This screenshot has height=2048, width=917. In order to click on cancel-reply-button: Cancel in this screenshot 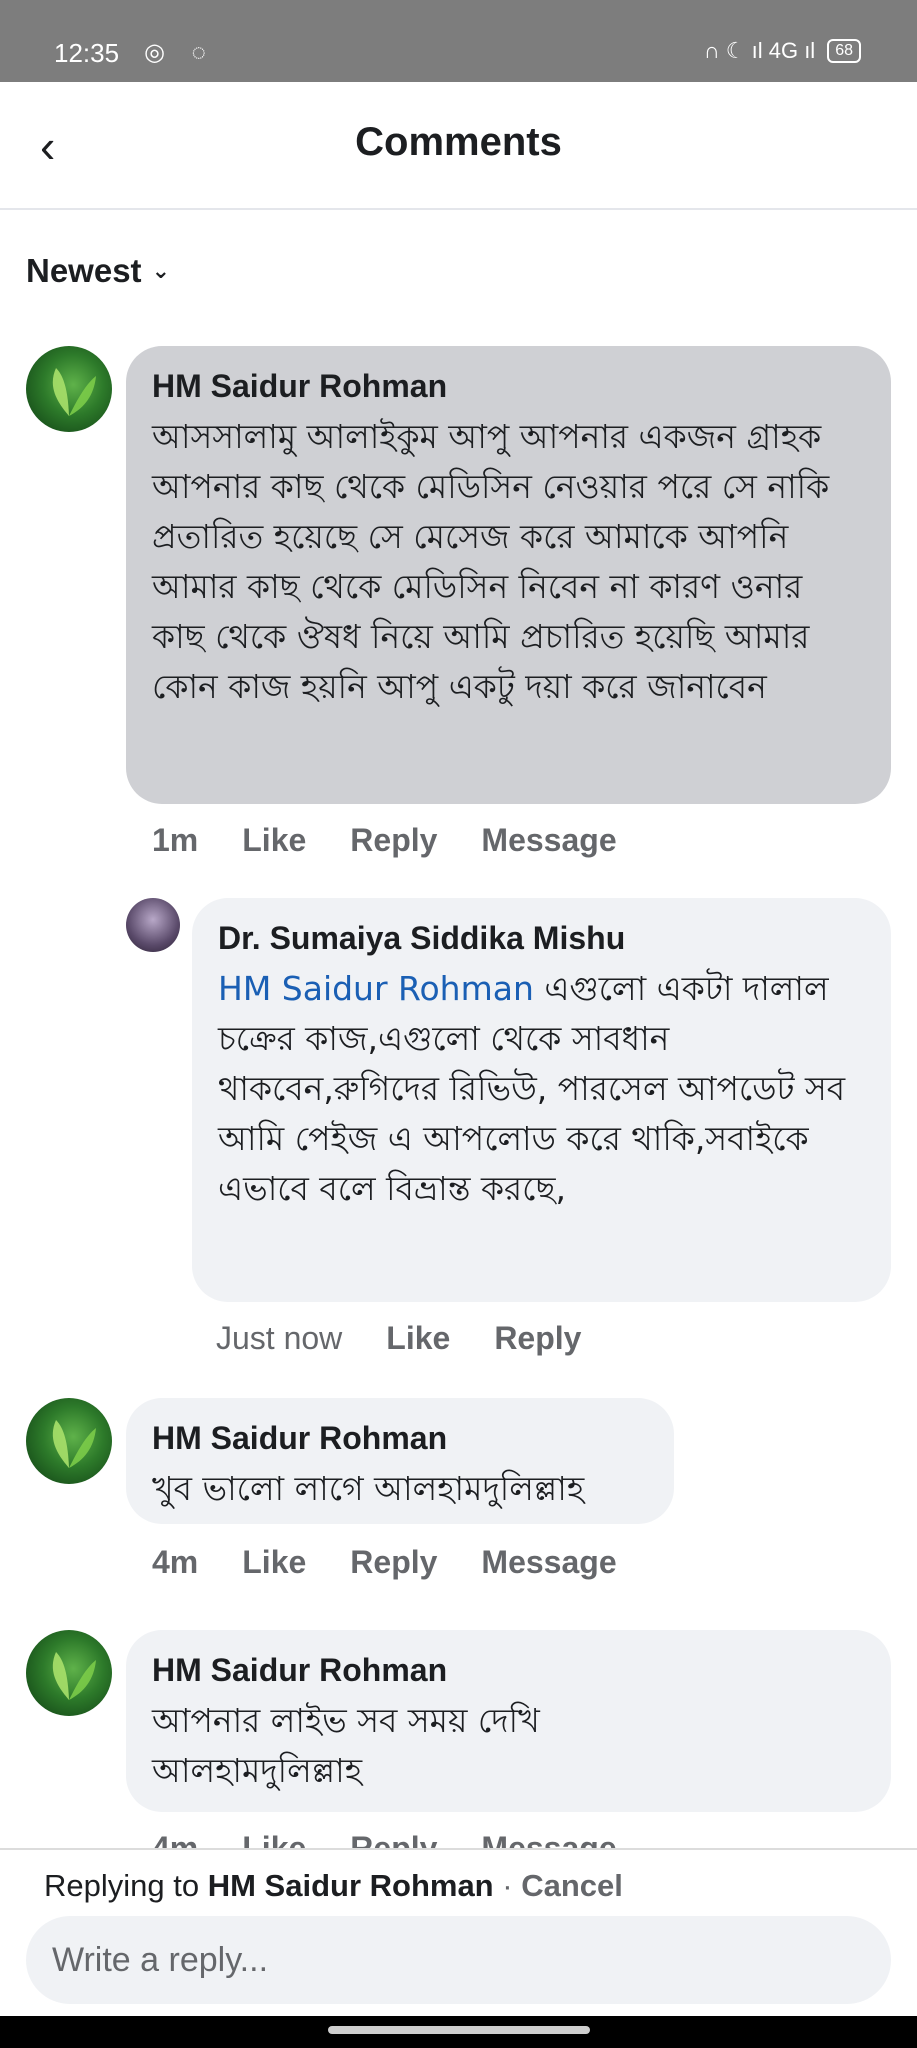, I will do `click(572, 1885)`.